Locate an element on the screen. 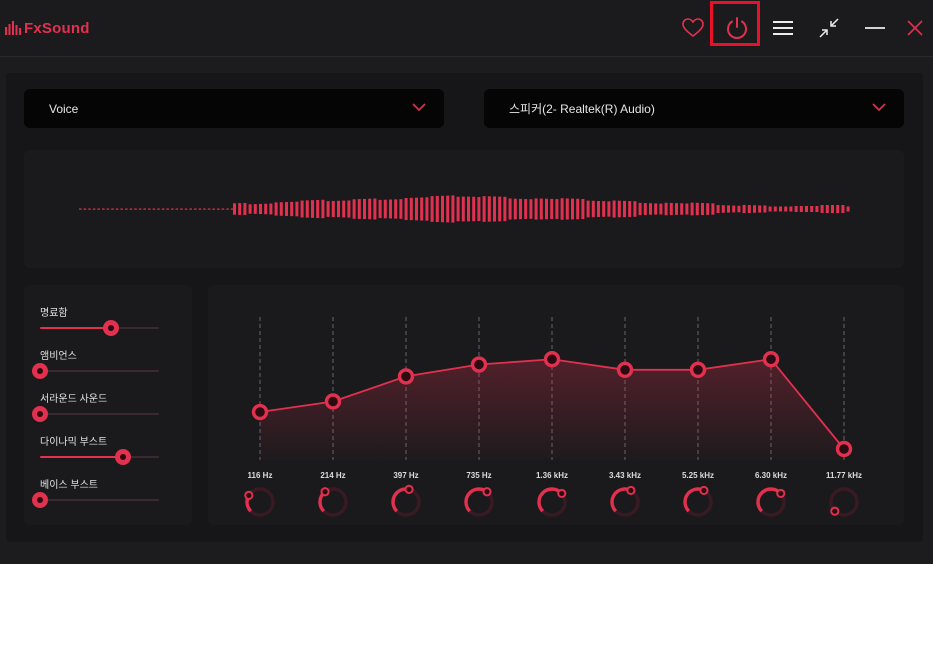 This screenshot has width=933, height=663. minimize-icon is located at coordinates (875, 28).